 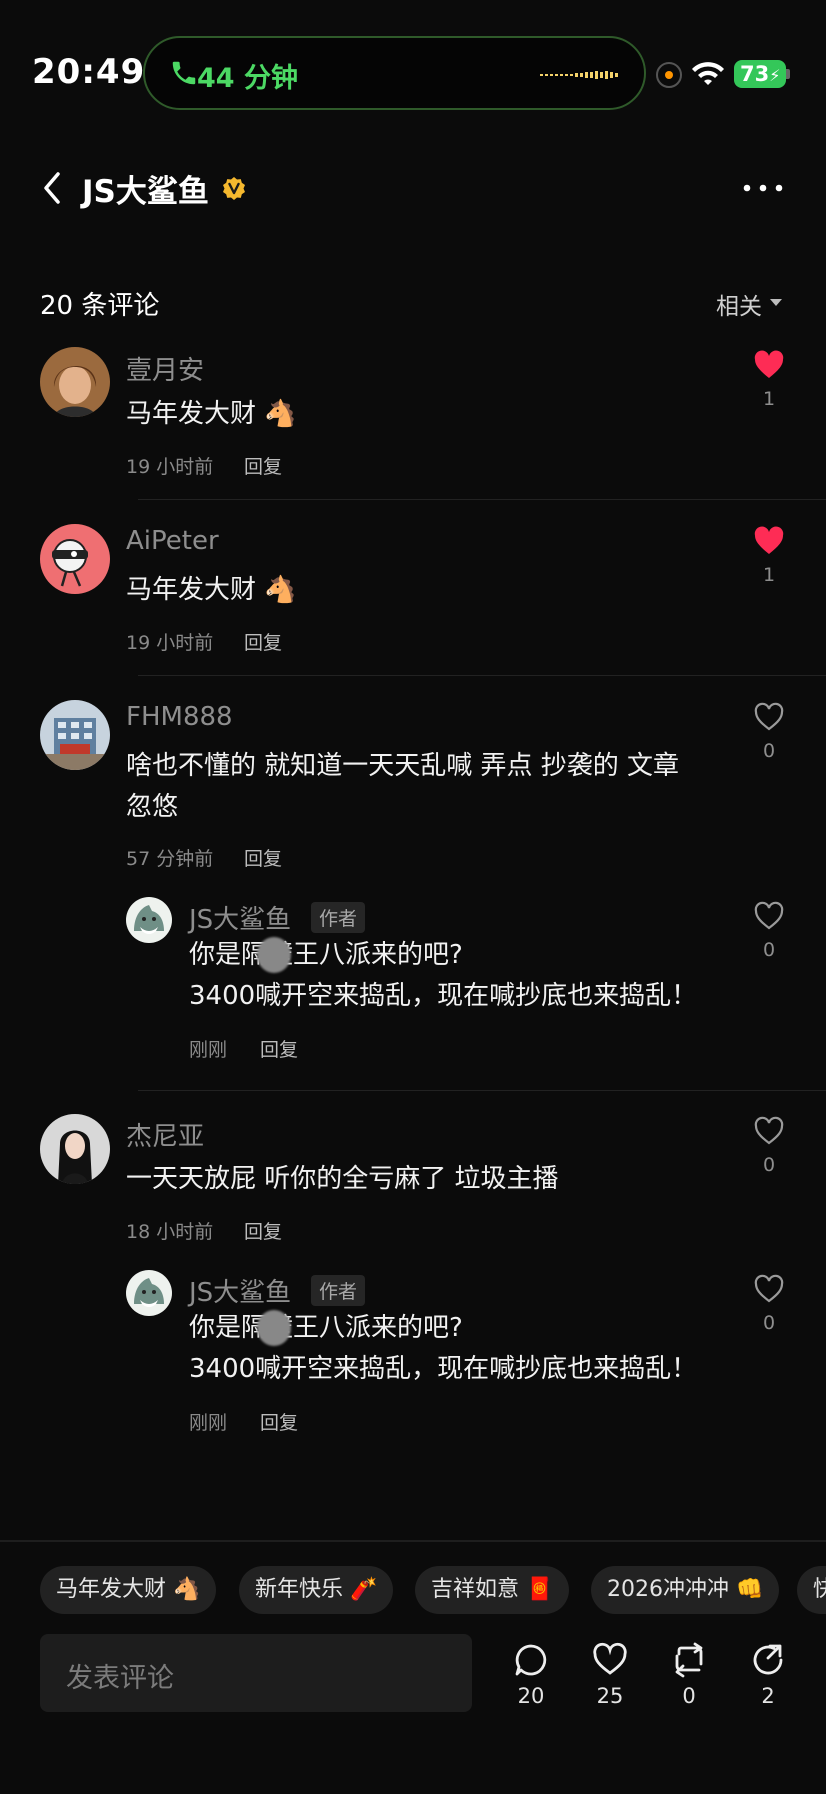 I want to click on audio-wave-icon, so click(x=579, y=75).